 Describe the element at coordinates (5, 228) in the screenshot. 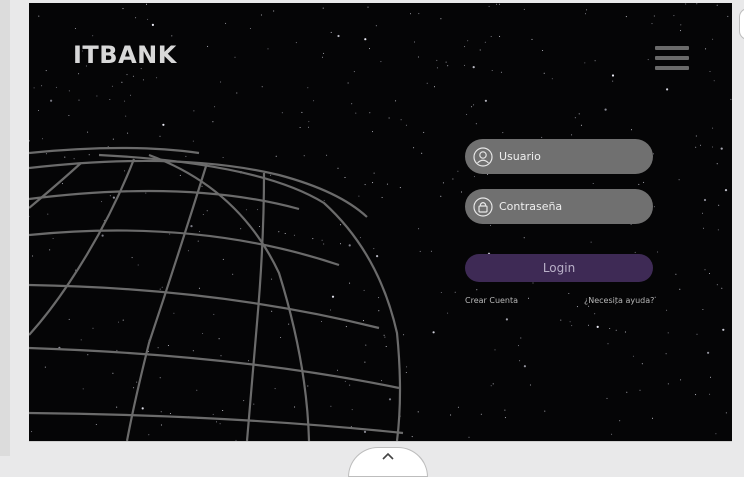

I see `window-left-margin` at that location.